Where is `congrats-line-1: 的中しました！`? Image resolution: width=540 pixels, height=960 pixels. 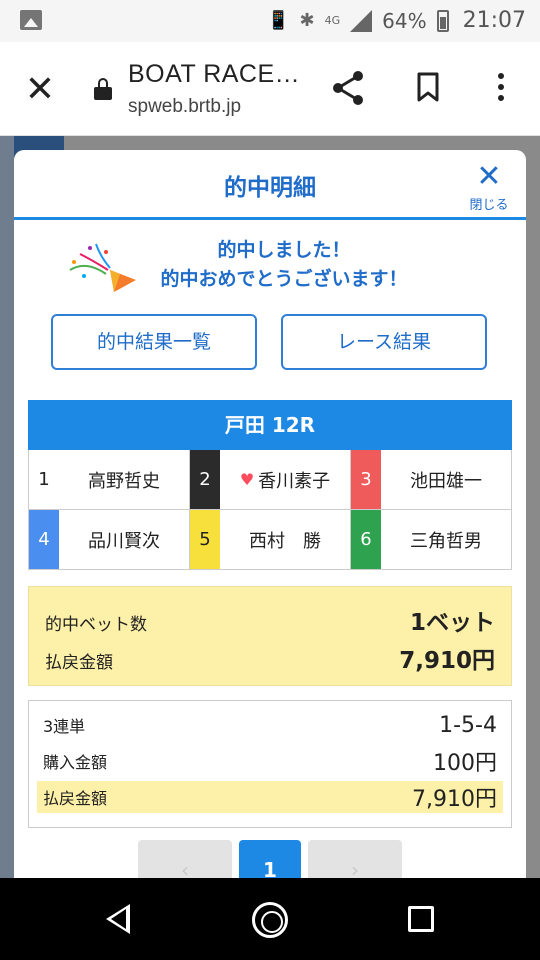
congrats-line-1: 的中しました！ is located at coordinates (284, 250).